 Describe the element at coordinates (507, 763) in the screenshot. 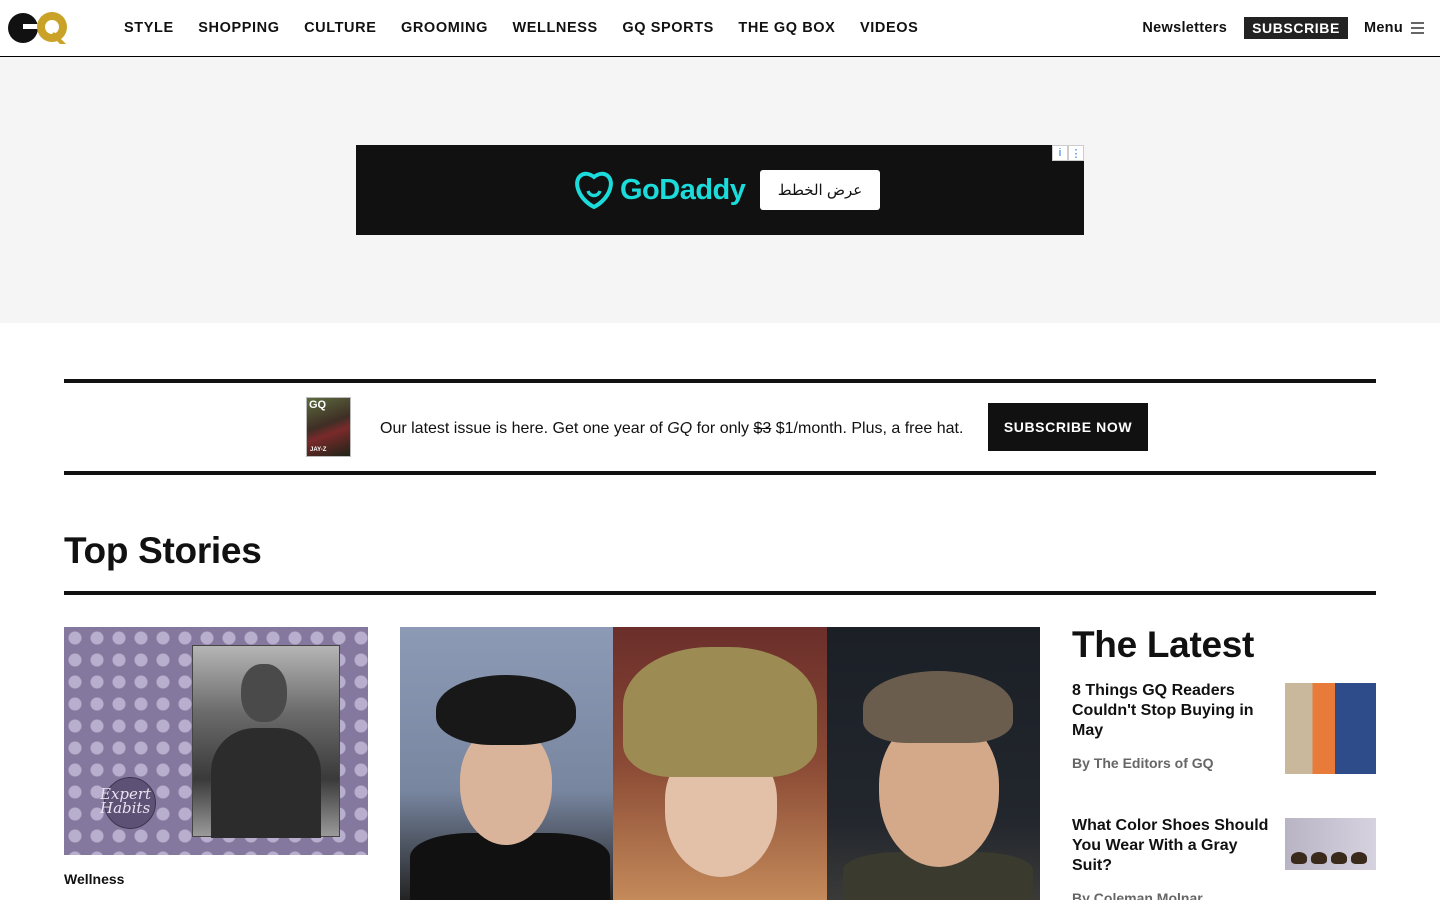

I see `hat-panel-beret` at that location.